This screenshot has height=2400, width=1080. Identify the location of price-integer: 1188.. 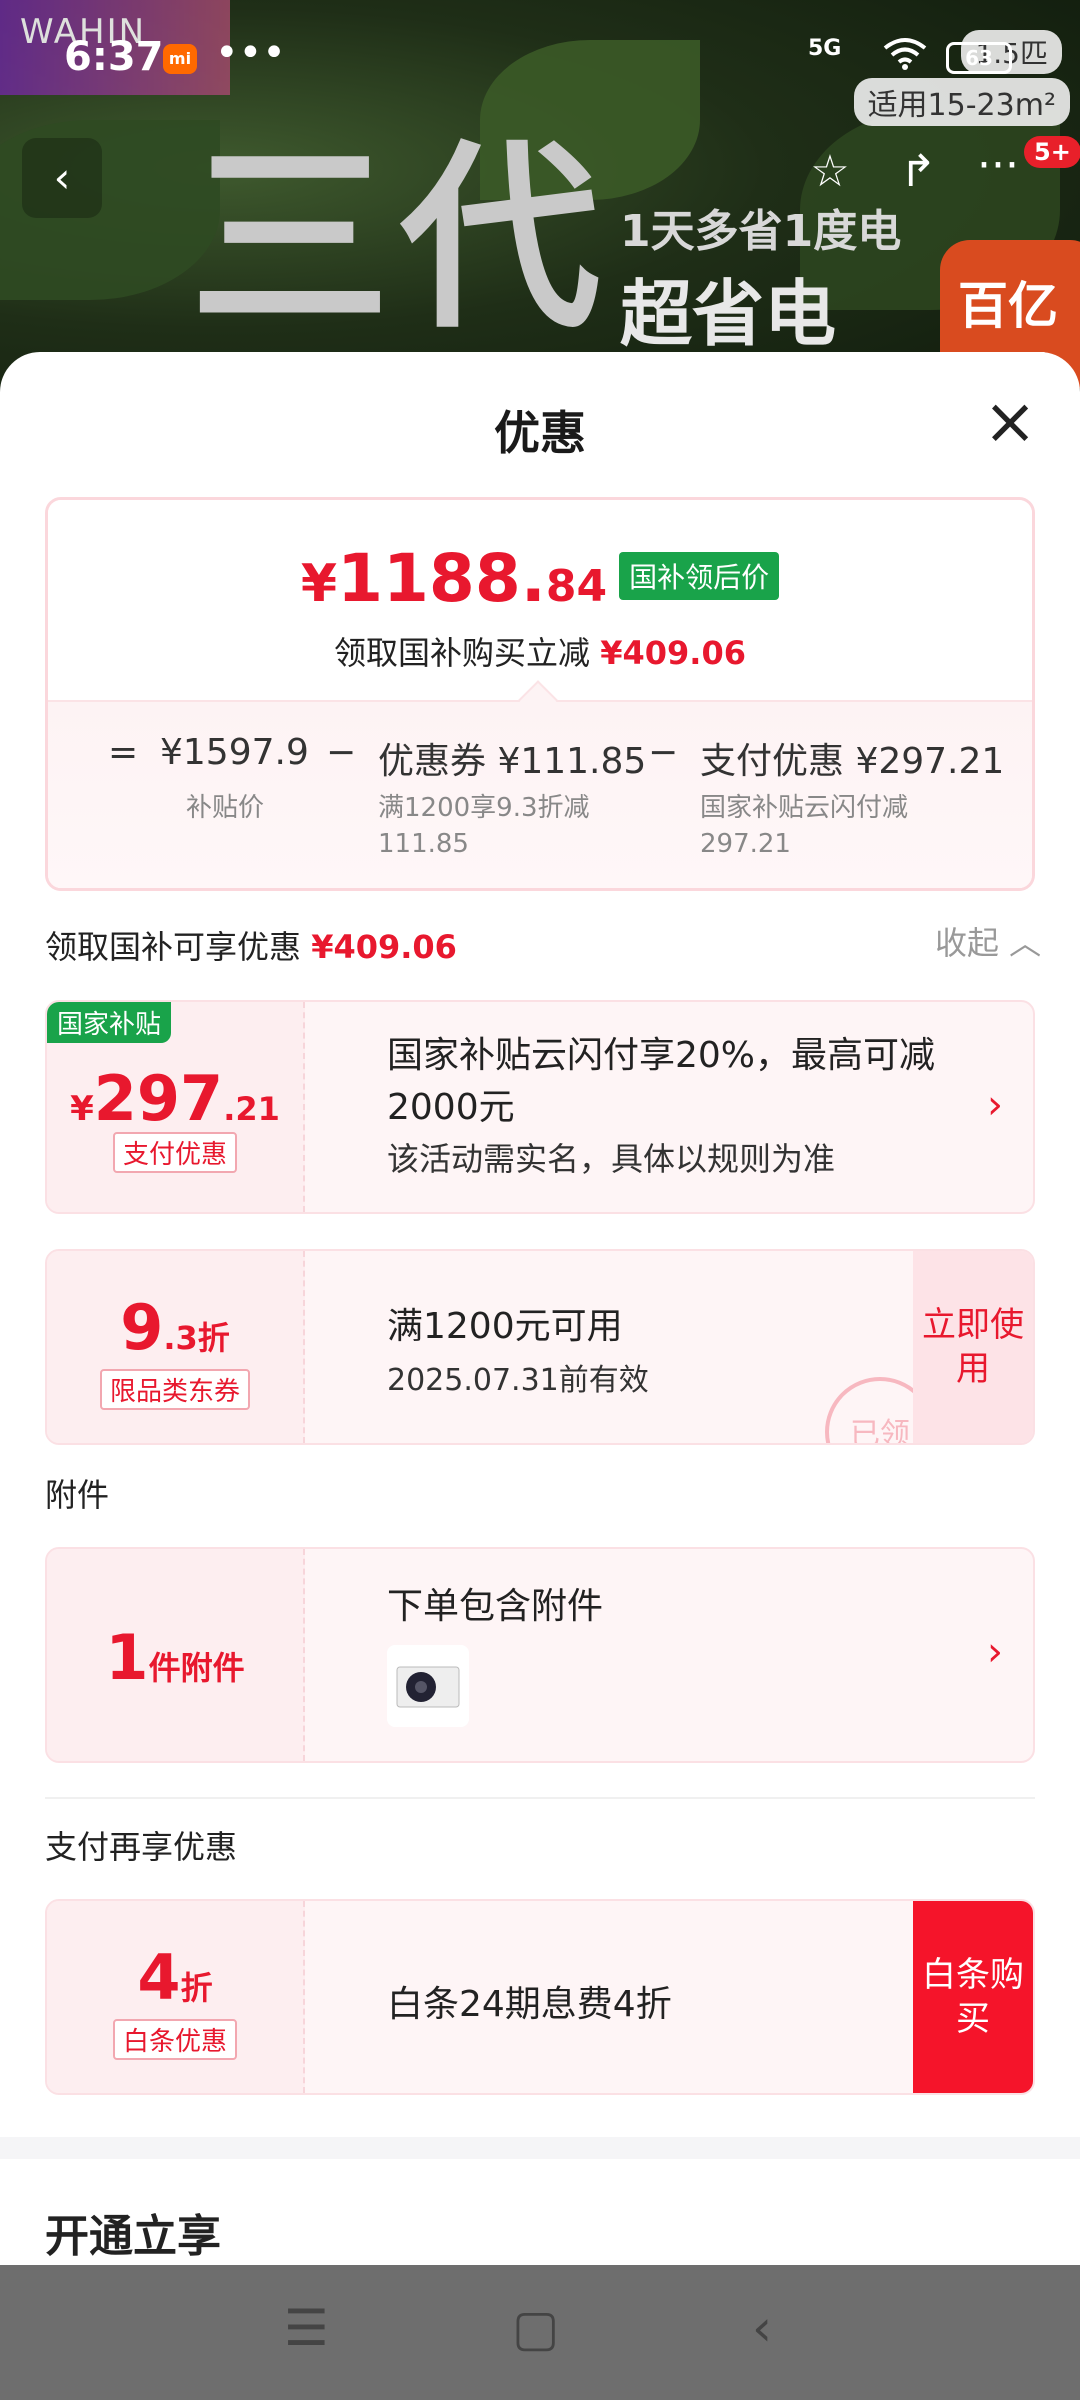
(441, 578).